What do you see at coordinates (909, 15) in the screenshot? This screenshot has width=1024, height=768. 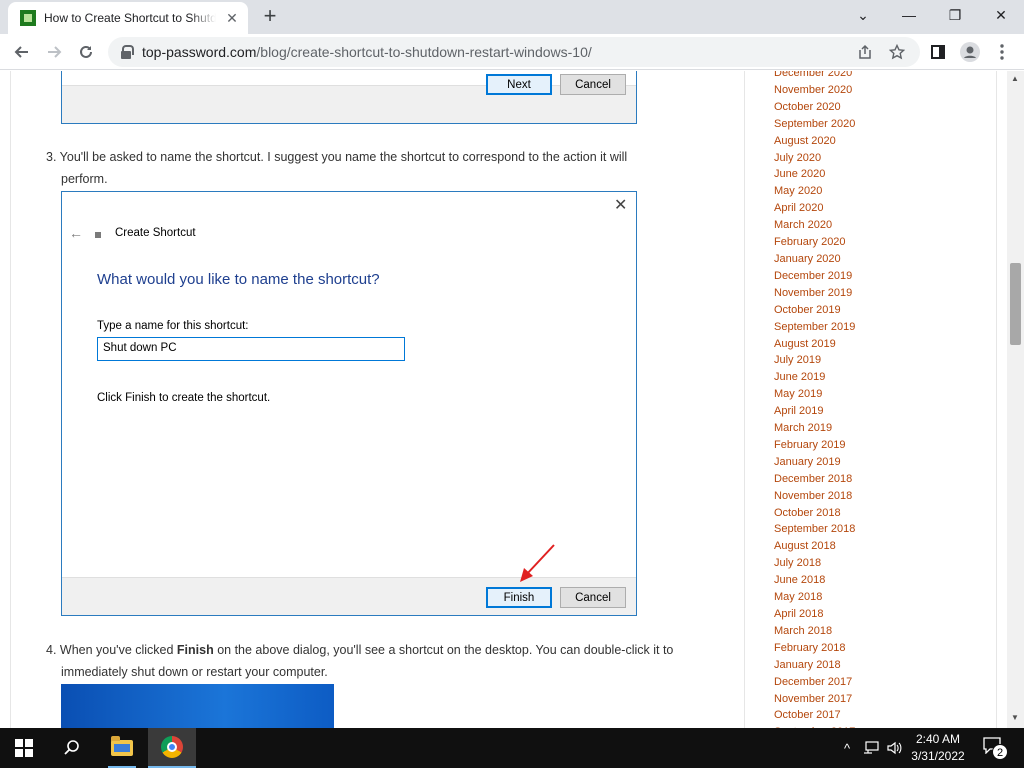 I see `minimize-button: —` at bounding box center [909, 15].